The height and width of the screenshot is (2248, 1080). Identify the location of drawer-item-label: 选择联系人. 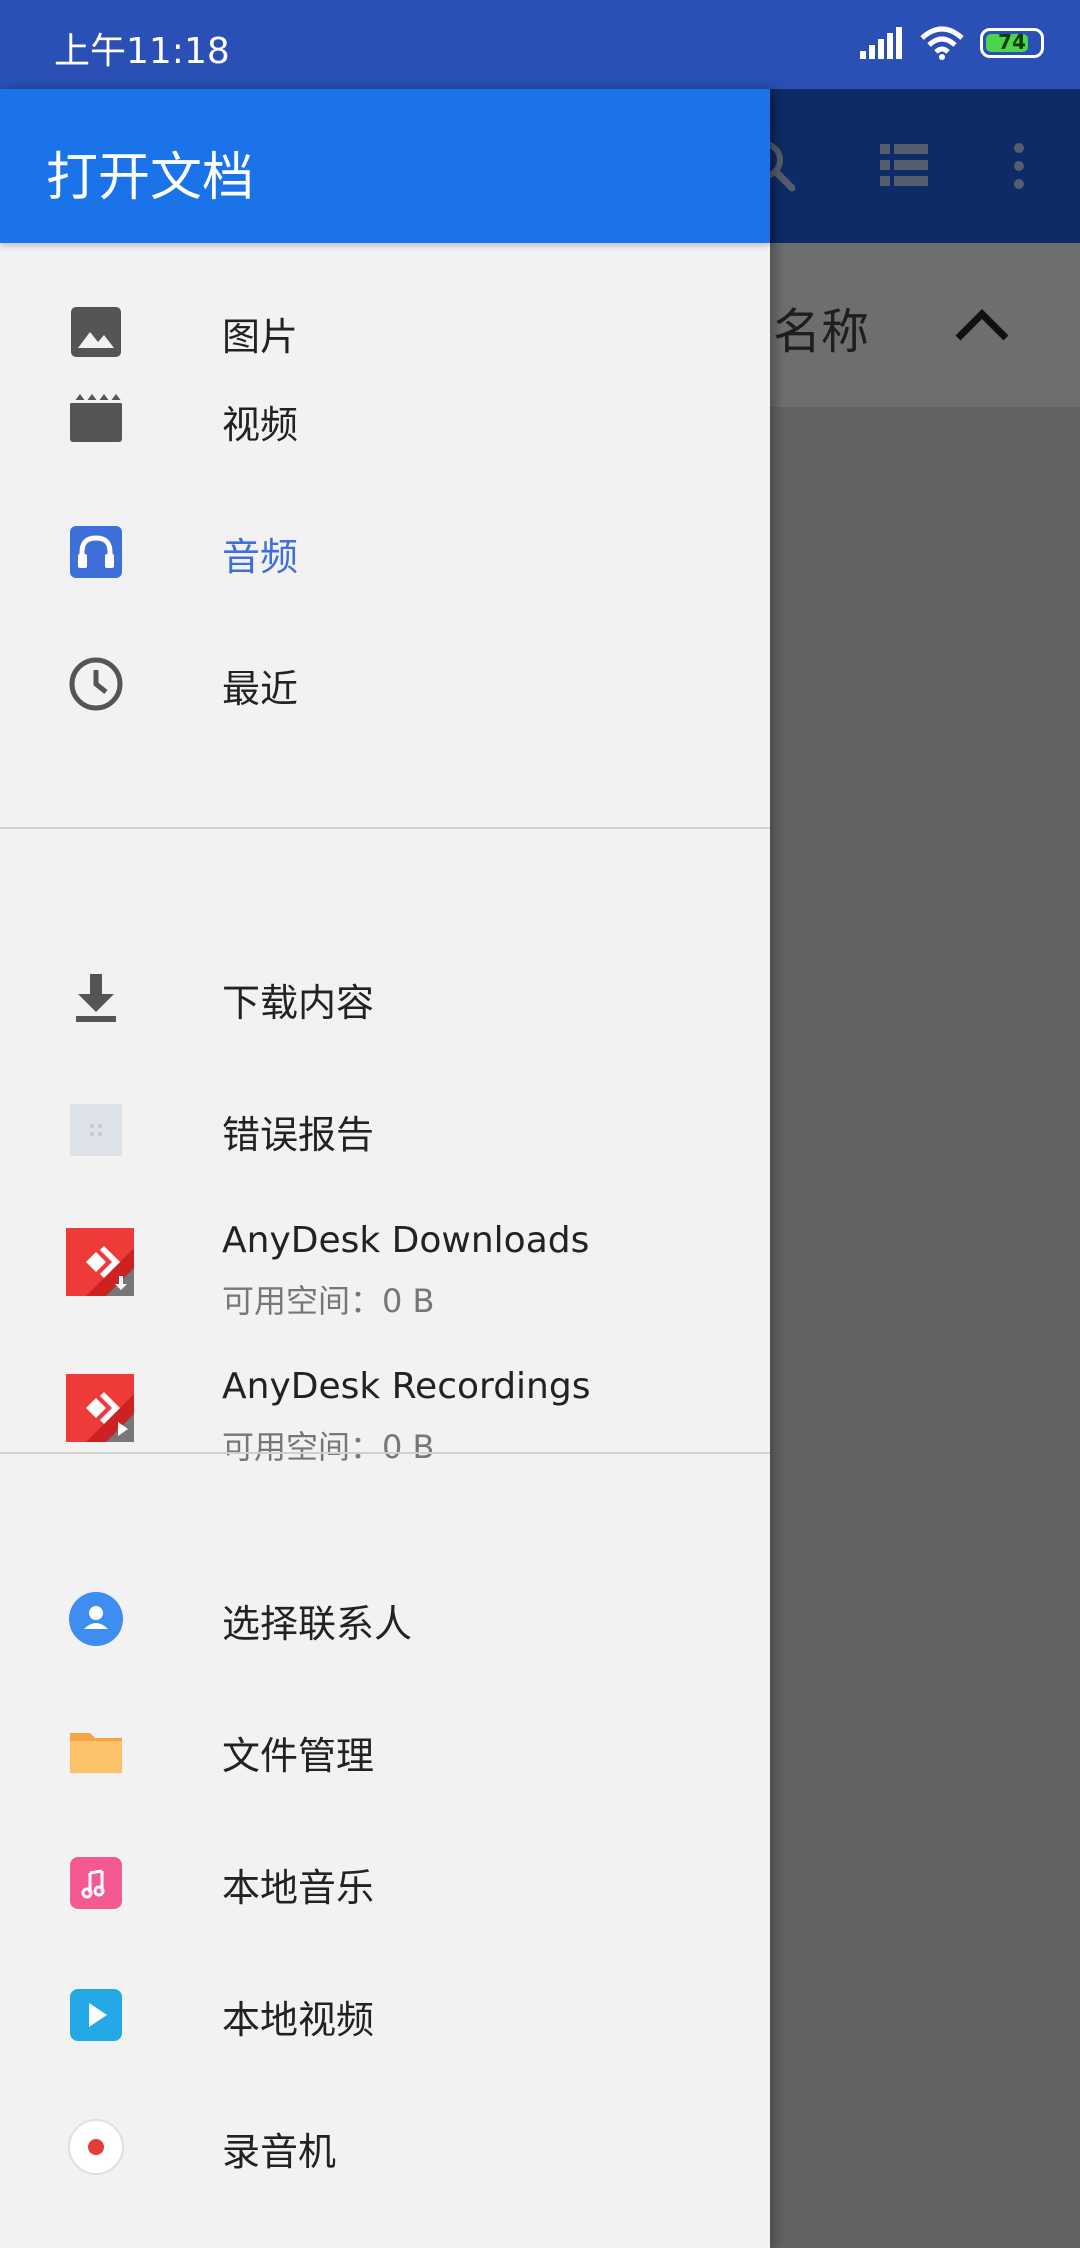
(317, 1624).